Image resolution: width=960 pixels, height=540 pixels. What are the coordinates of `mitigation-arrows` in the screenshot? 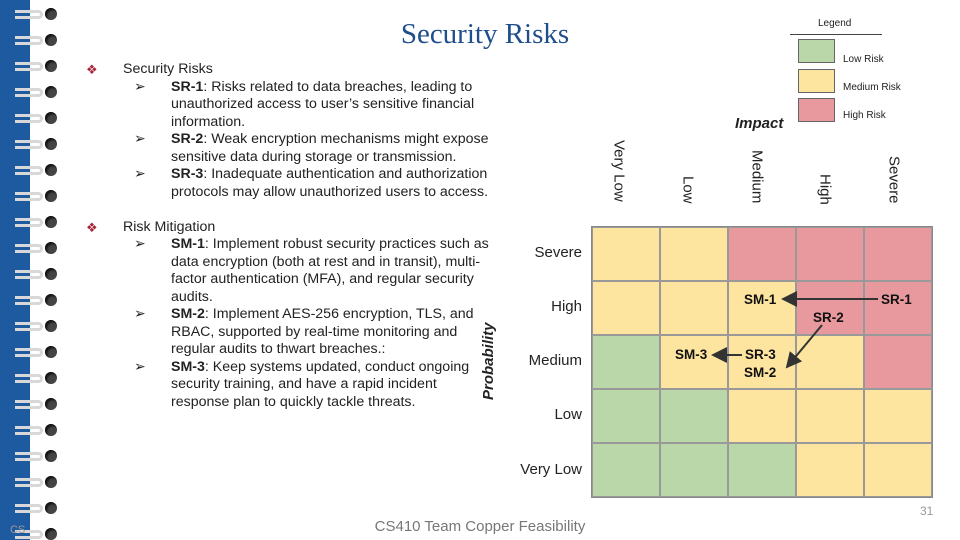 It's located at (794, 330).